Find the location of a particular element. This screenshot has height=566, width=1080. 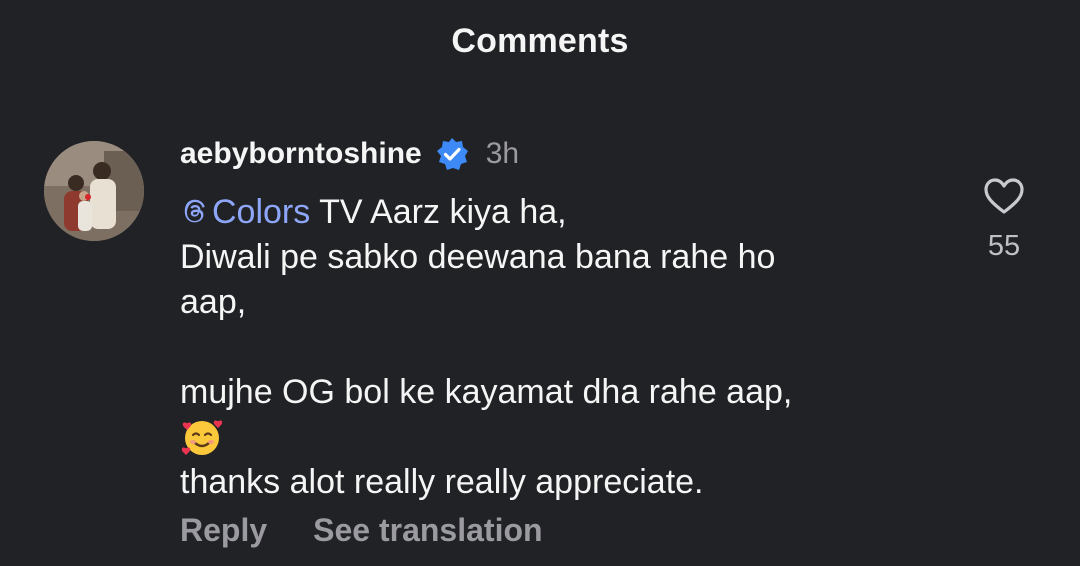

username: aebyborntoshine is located at coordinates (301, 154).